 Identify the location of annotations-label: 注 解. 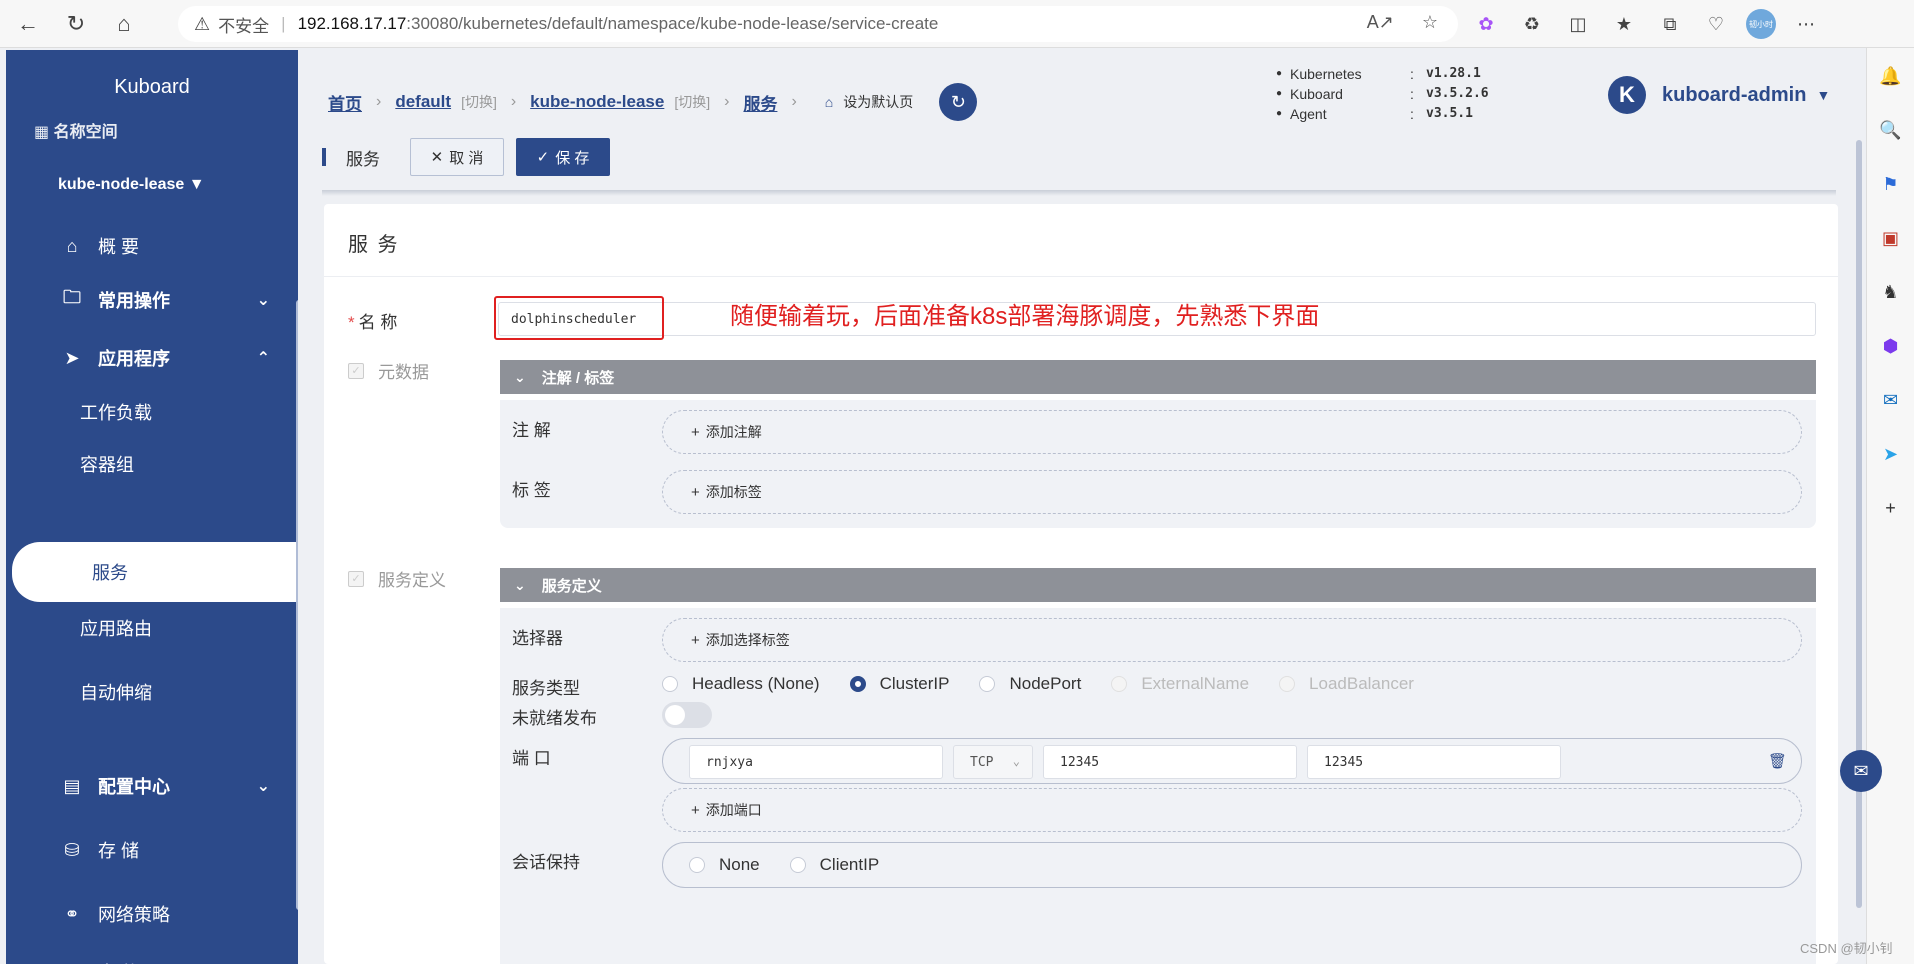
(531, 430).